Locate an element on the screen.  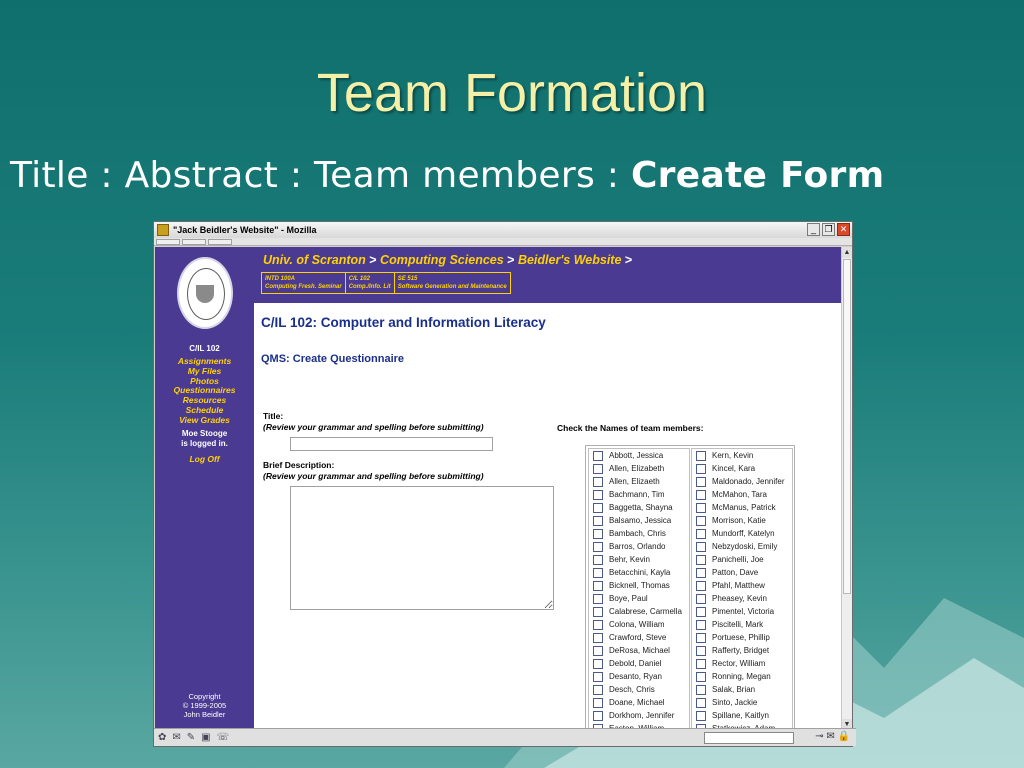
team-member-row: Crawford, Steve is located at coordinates (639, 637).